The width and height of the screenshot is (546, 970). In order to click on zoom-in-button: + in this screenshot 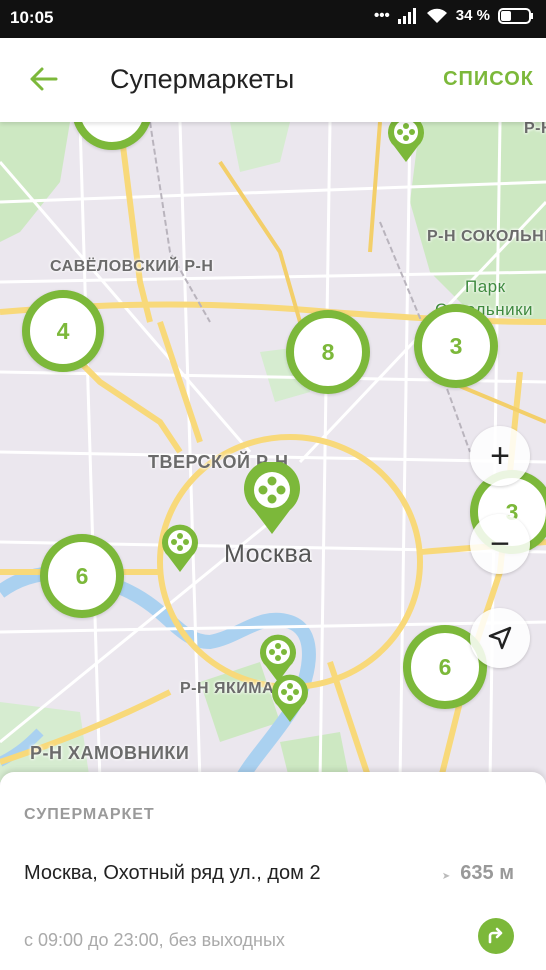, I will do `click(500, 456)`.